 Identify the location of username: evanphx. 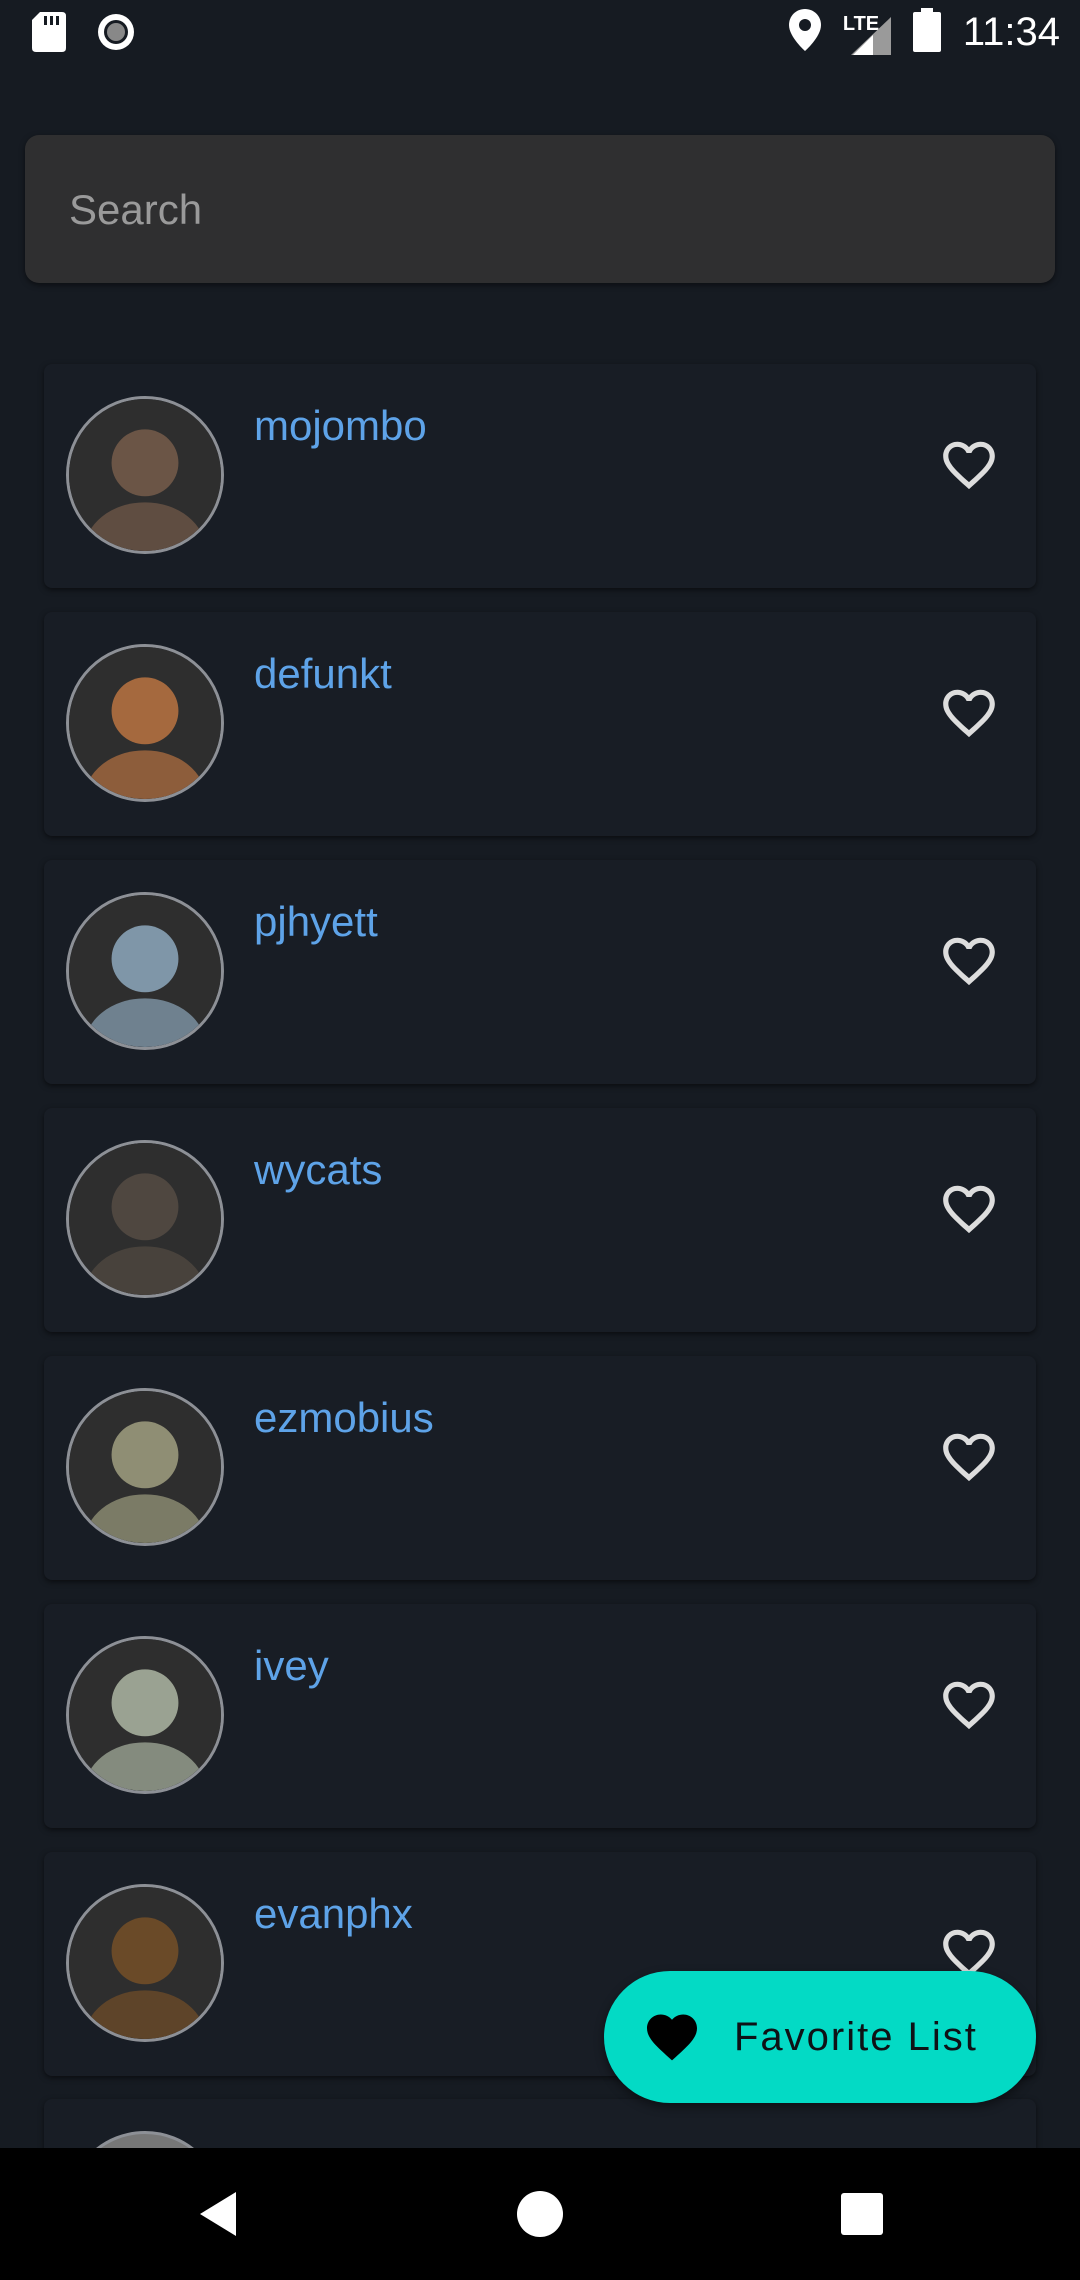
(333, 1914).